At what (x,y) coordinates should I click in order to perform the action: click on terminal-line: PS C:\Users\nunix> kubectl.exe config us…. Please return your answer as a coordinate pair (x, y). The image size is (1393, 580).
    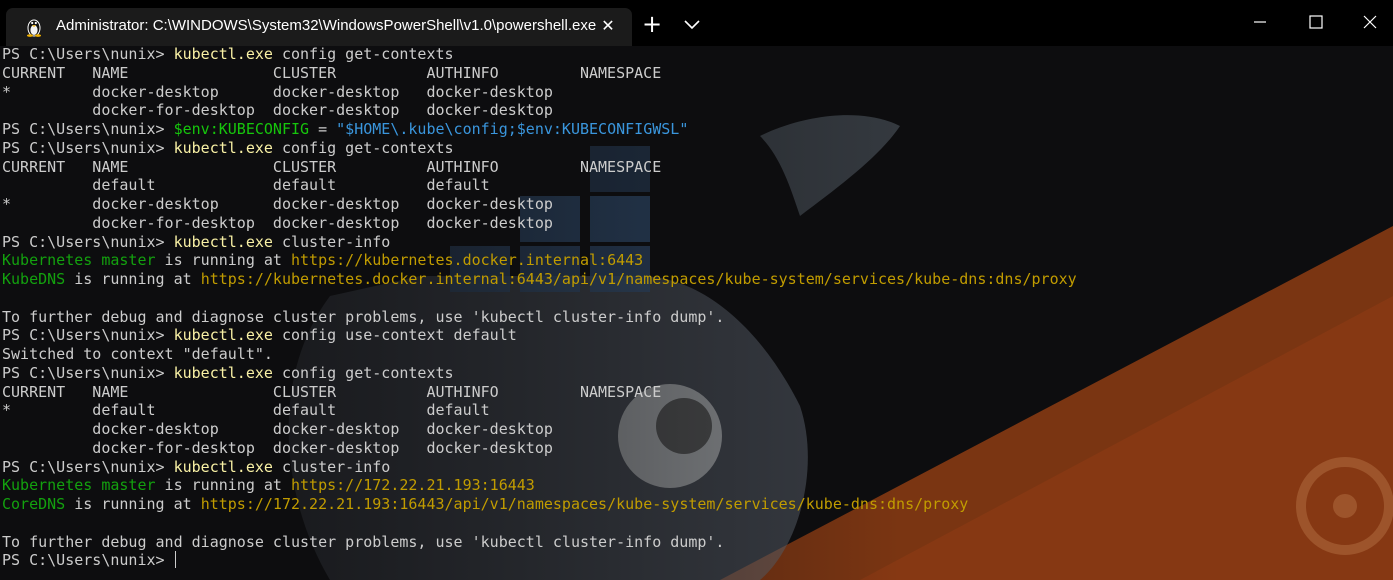
    Looking at the image, I should click on (539, 335).